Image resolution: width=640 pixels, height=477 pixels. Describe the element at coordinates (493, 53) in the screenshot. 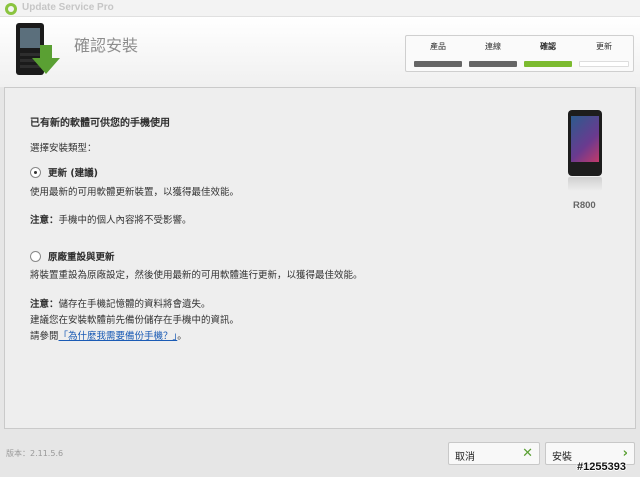

I see `step-connect: 連線` at that location.